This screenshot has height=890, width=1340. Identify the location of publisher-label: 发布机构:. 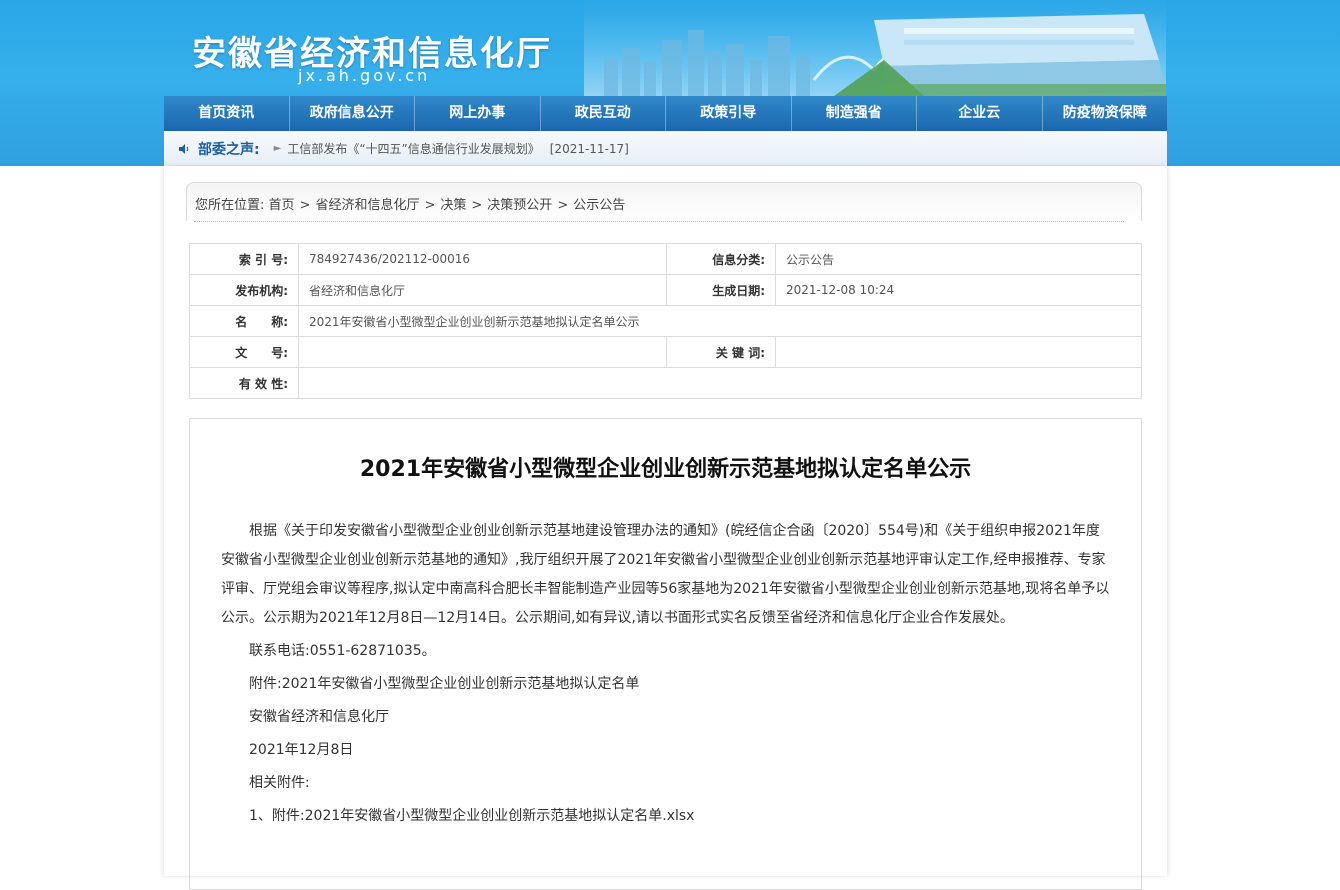
(244, 290).